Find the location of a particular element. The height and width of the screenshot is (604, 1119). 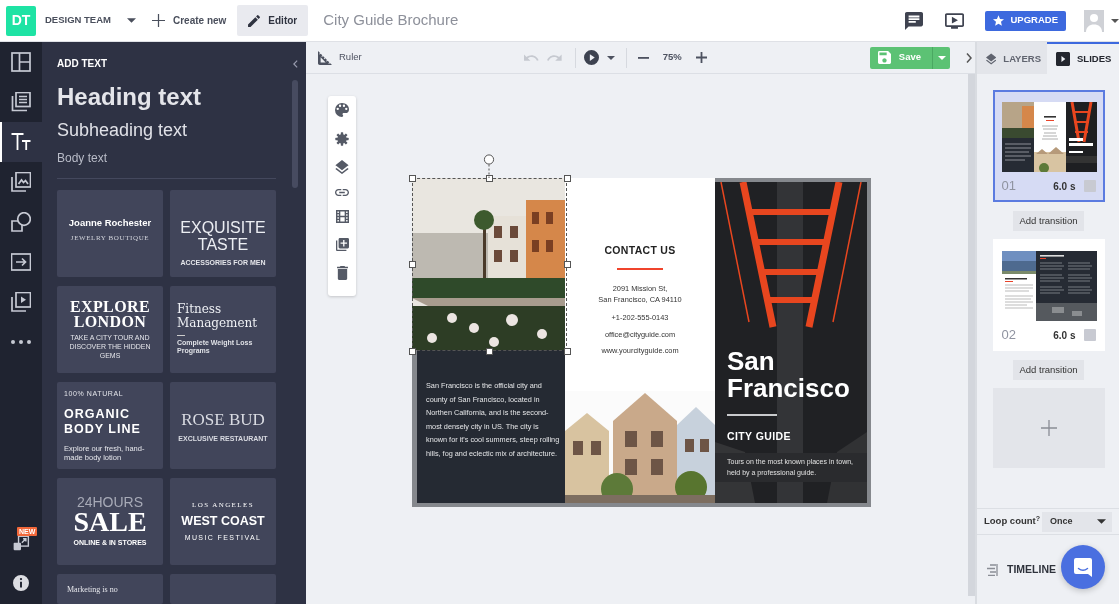

contact-heading: CONTACT US is located at coordinates (640, 250).